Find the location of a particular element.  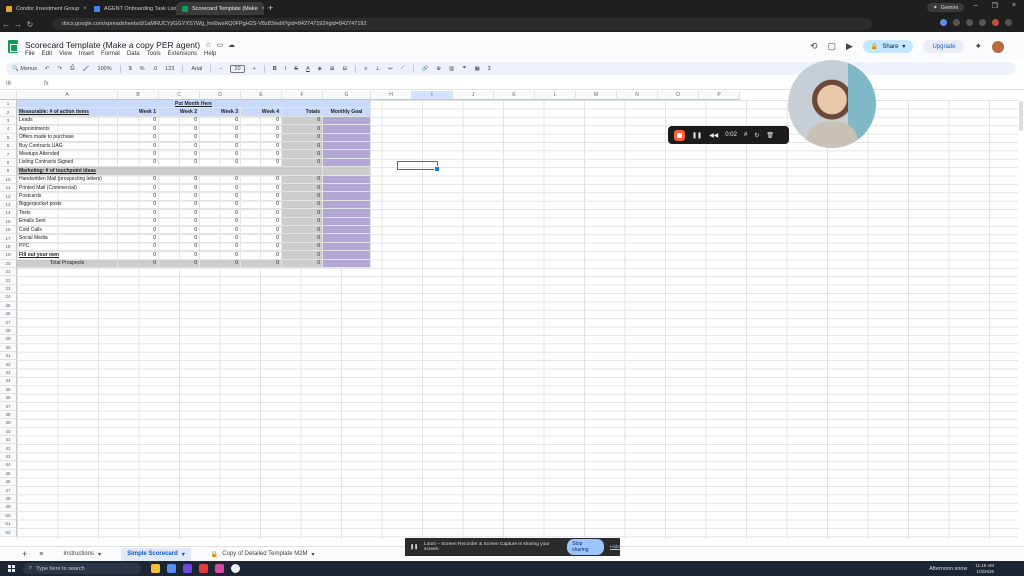

week-header: Week 1 is located at coordinates (138, 112).